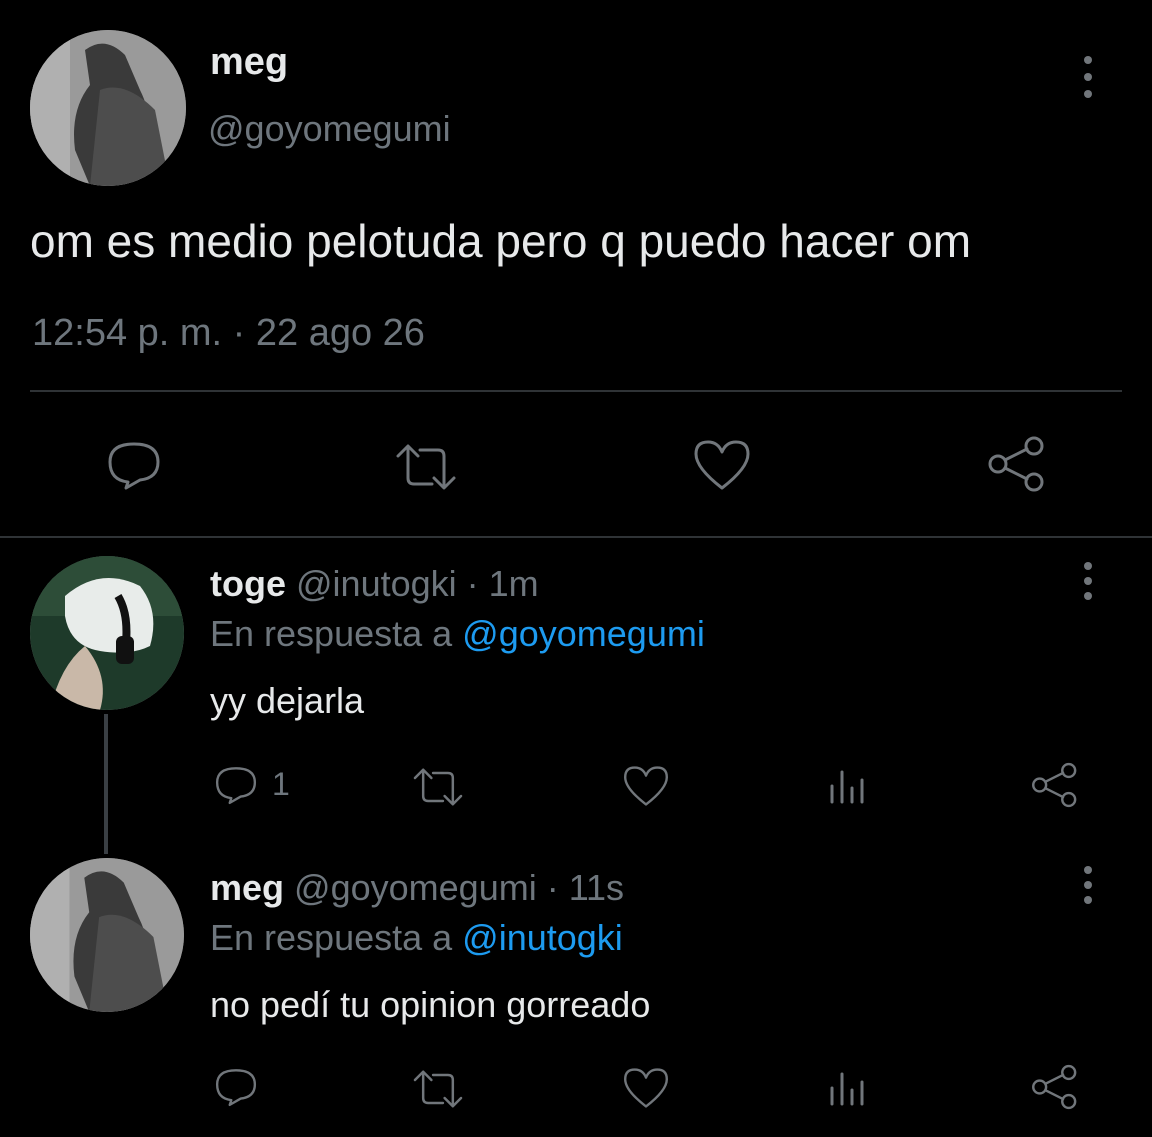 The image size is (1152, 1137). What do you see at coordinates (457, 634) in the screenshot?
I see `replying-to: En respuesta a @goyomegumi` at bounding box center [457, 634].